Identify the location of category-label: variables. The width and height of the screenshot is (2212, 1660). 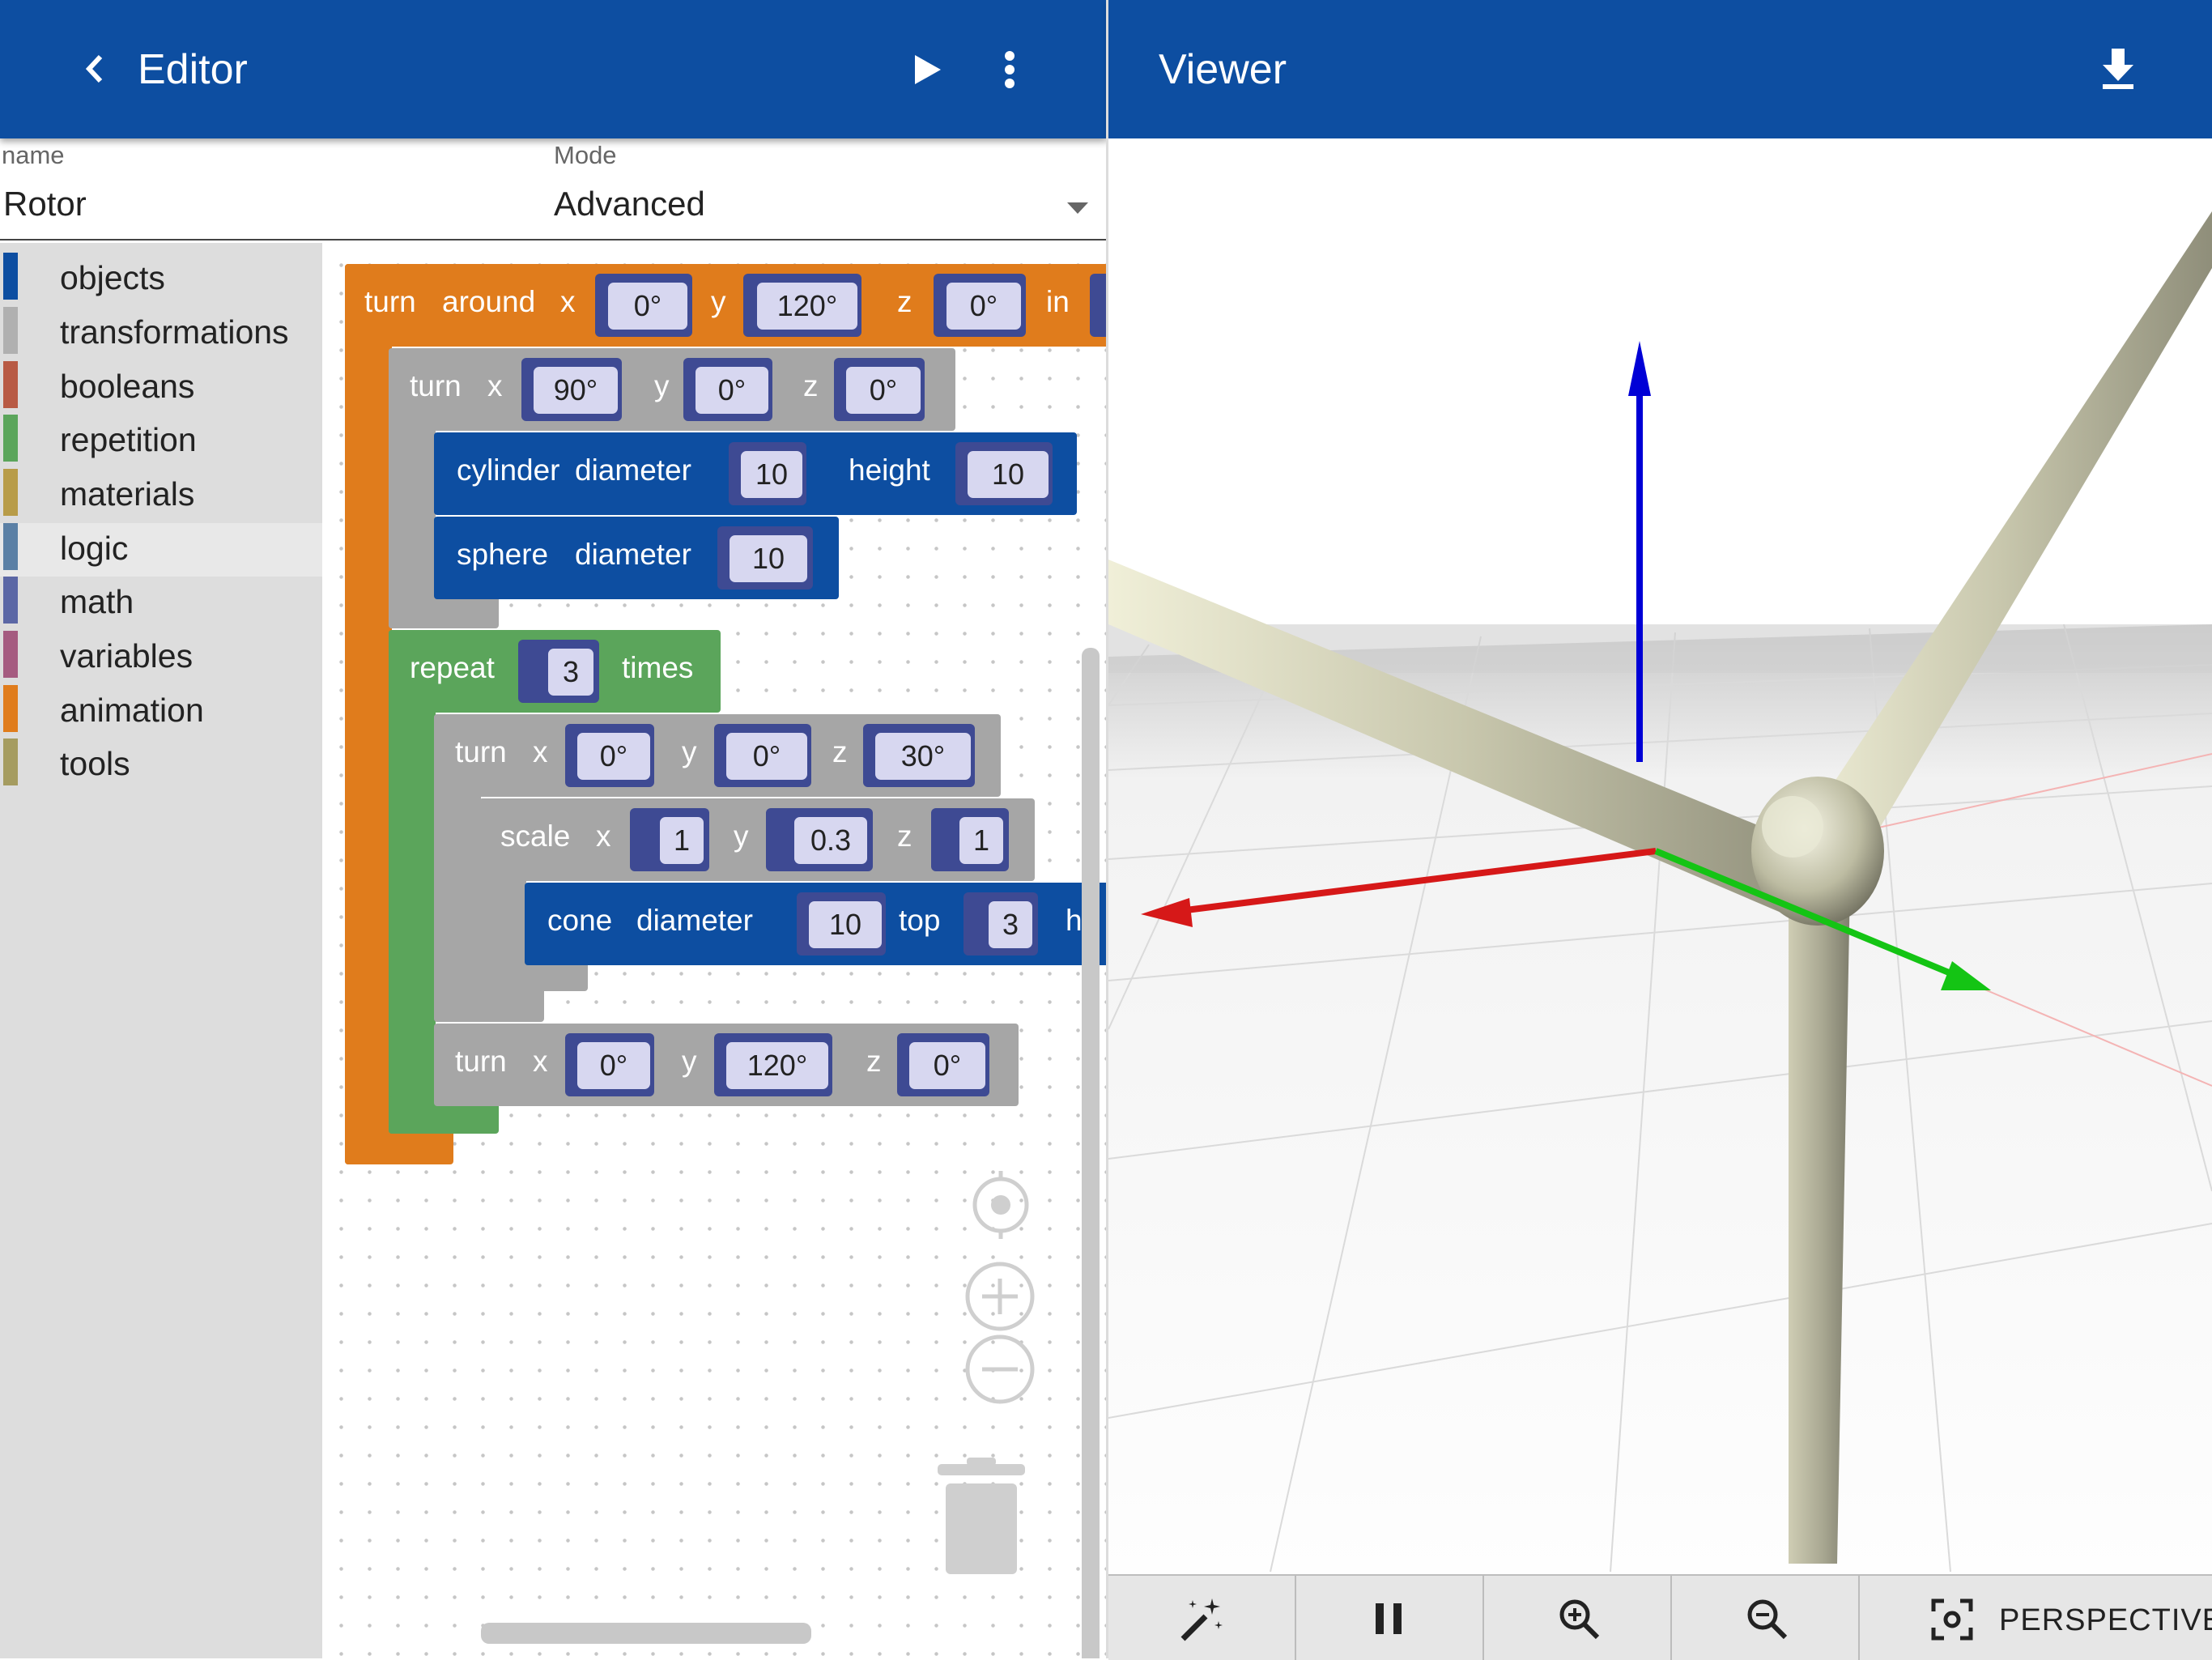
(127, 656).